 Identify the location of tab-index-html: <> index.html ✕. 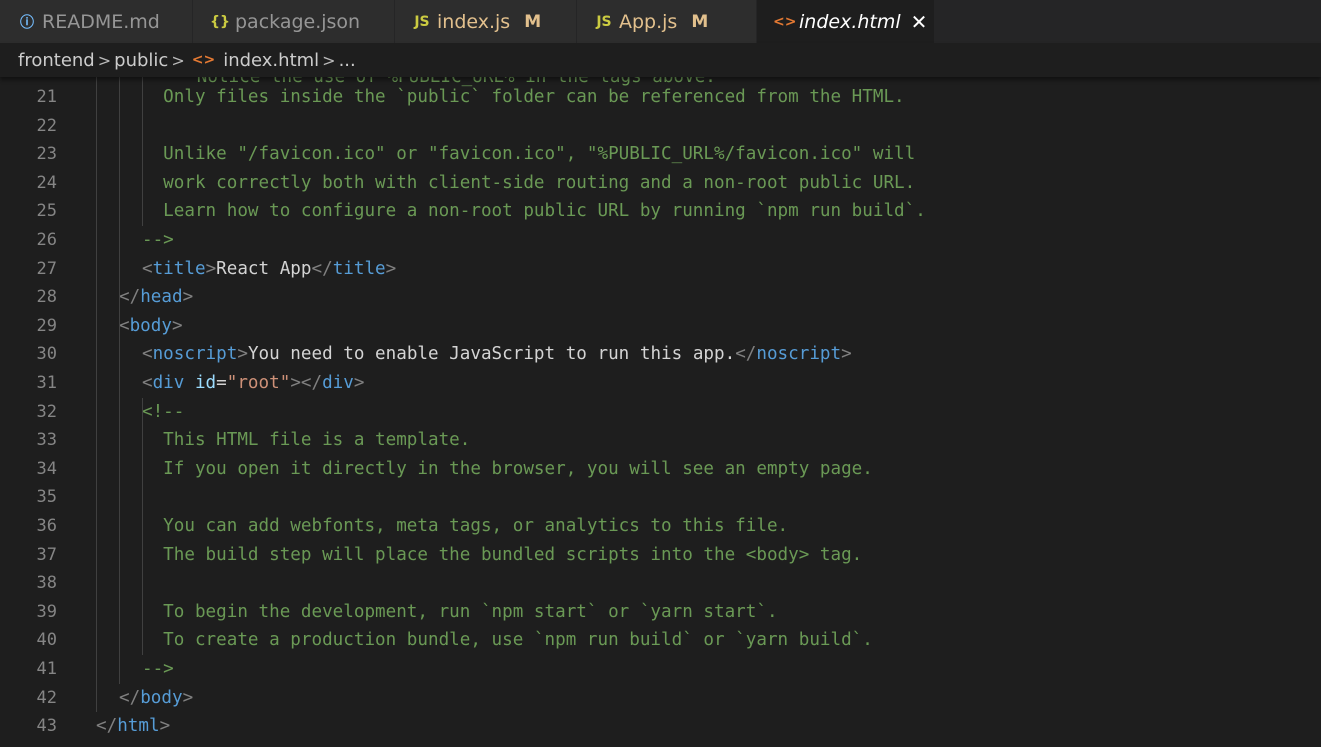
(846, 21).